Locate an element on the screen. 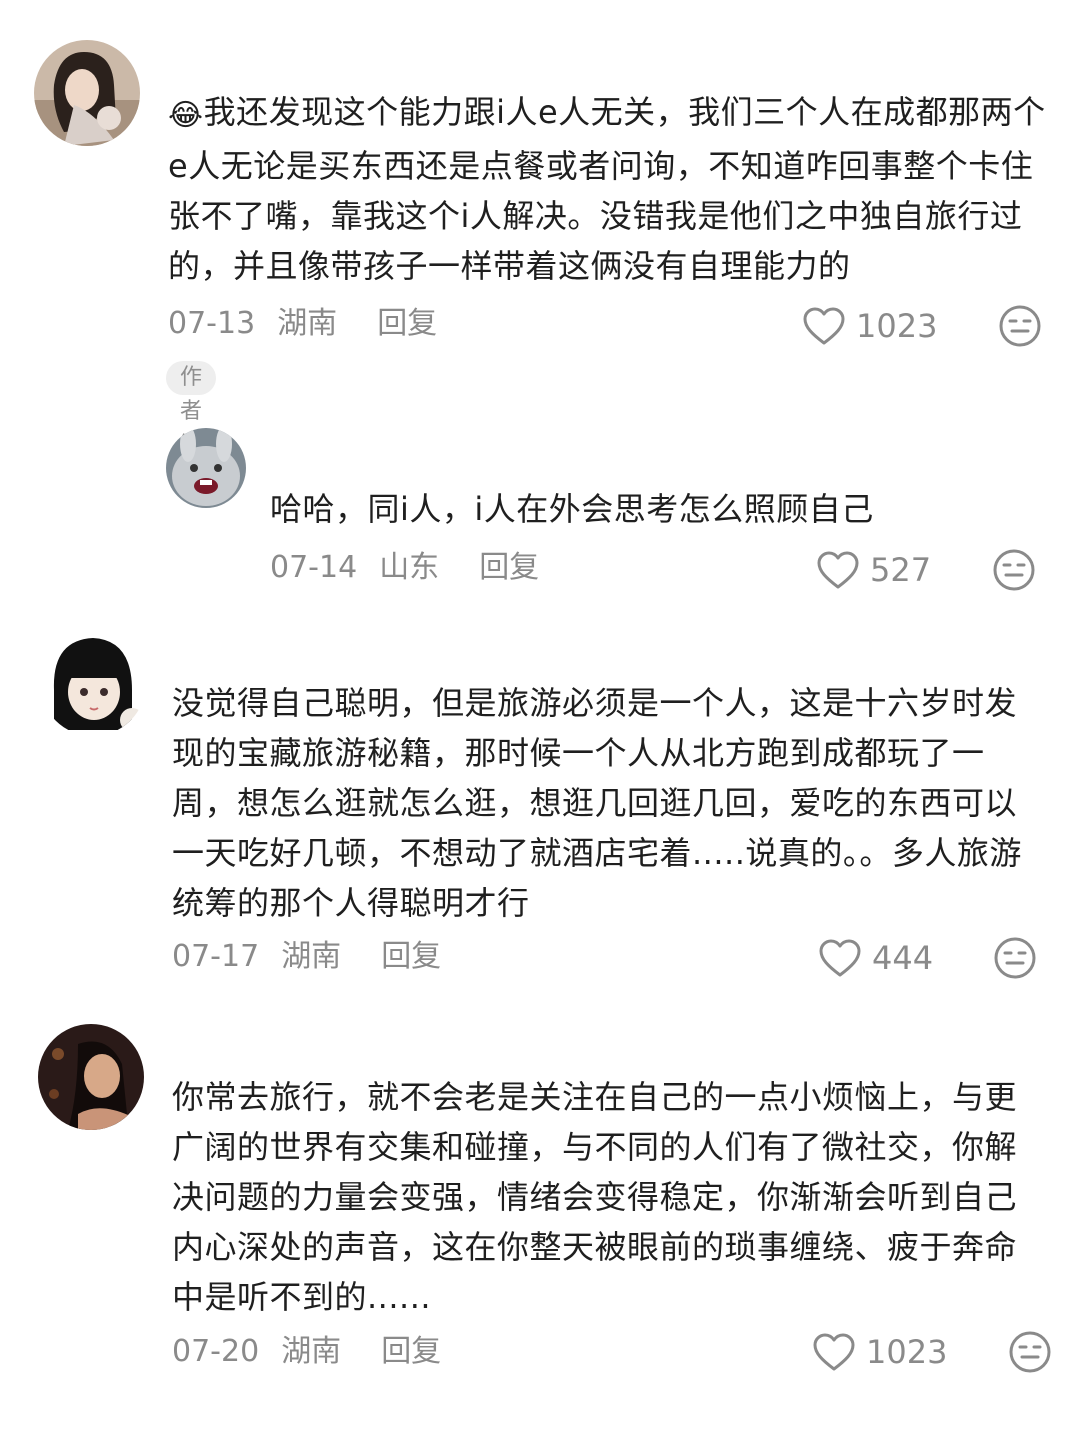 The image size is (1080, 1440). comment-meta: 07-13 湖南 回复 is located at coordinates (302, 324).